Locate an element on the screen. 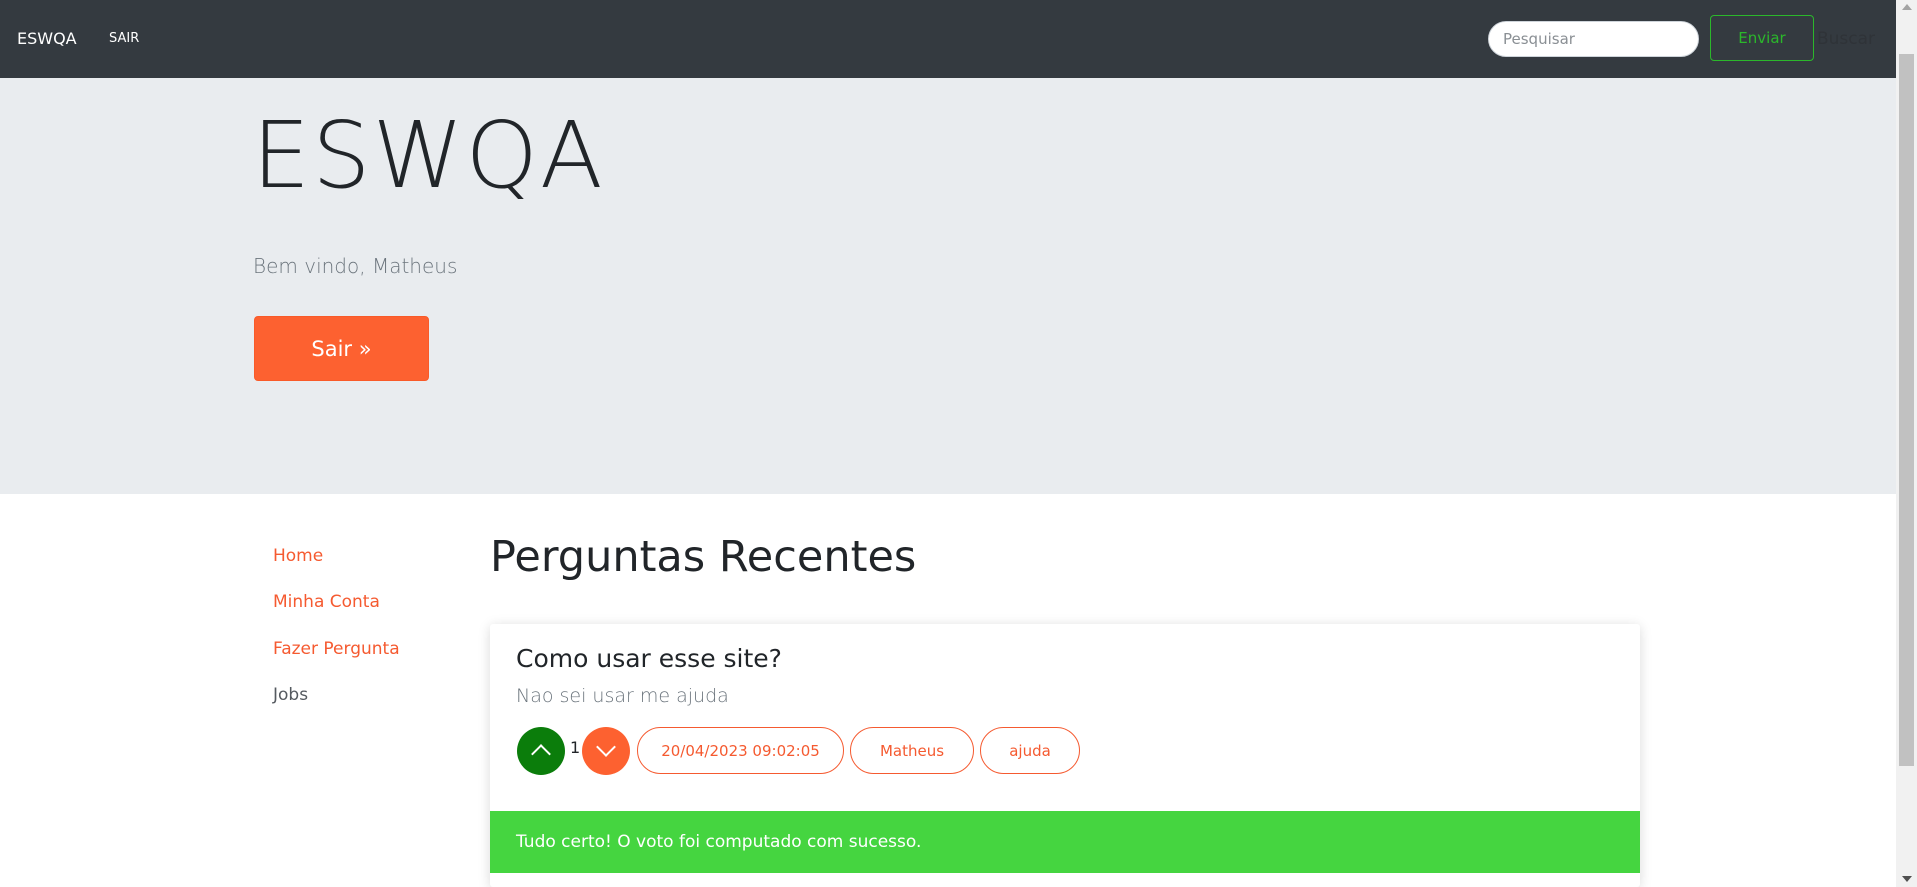 Image resolution: width=1917 pixels, height=887 pixels. scrollbar-thumb is located at coordinates (1906, 410).